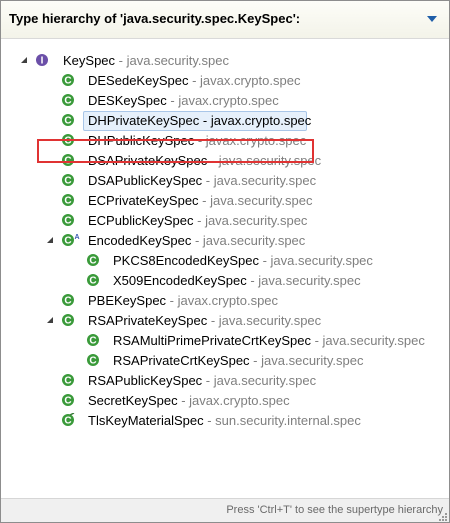 Image resolution: width=450 pixels, height=523 pixels. Describe the element at coordinates (183, 300) in the screenshot. I see `tree-item-label: PBEKeySpec - javax.crypto.spec` at that location.